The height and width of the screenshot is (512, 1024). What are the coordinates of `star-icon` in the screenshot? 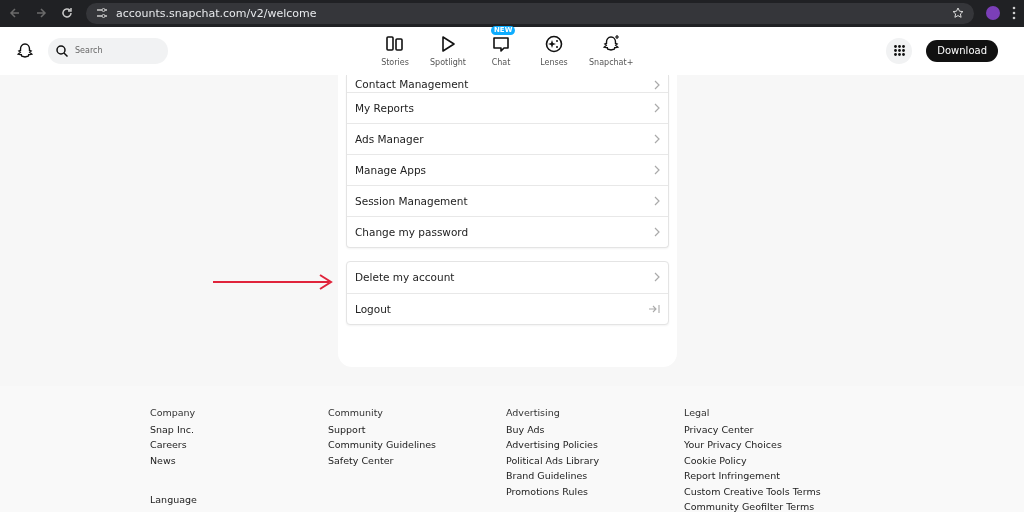 It's located at (958, 13).